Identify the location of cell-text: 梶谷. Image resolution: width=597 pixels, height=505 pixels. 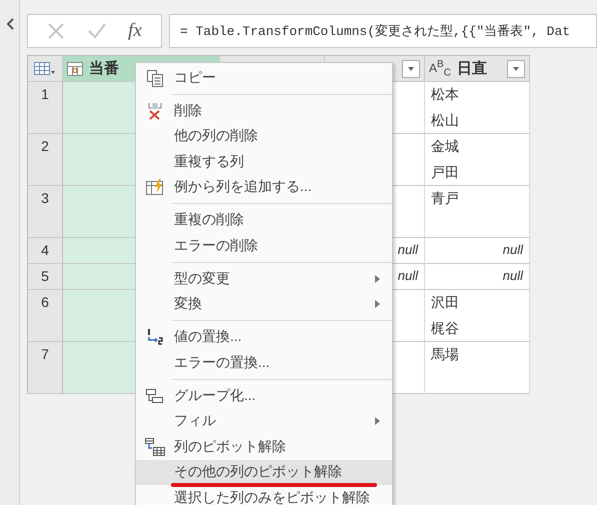
(445, 329).